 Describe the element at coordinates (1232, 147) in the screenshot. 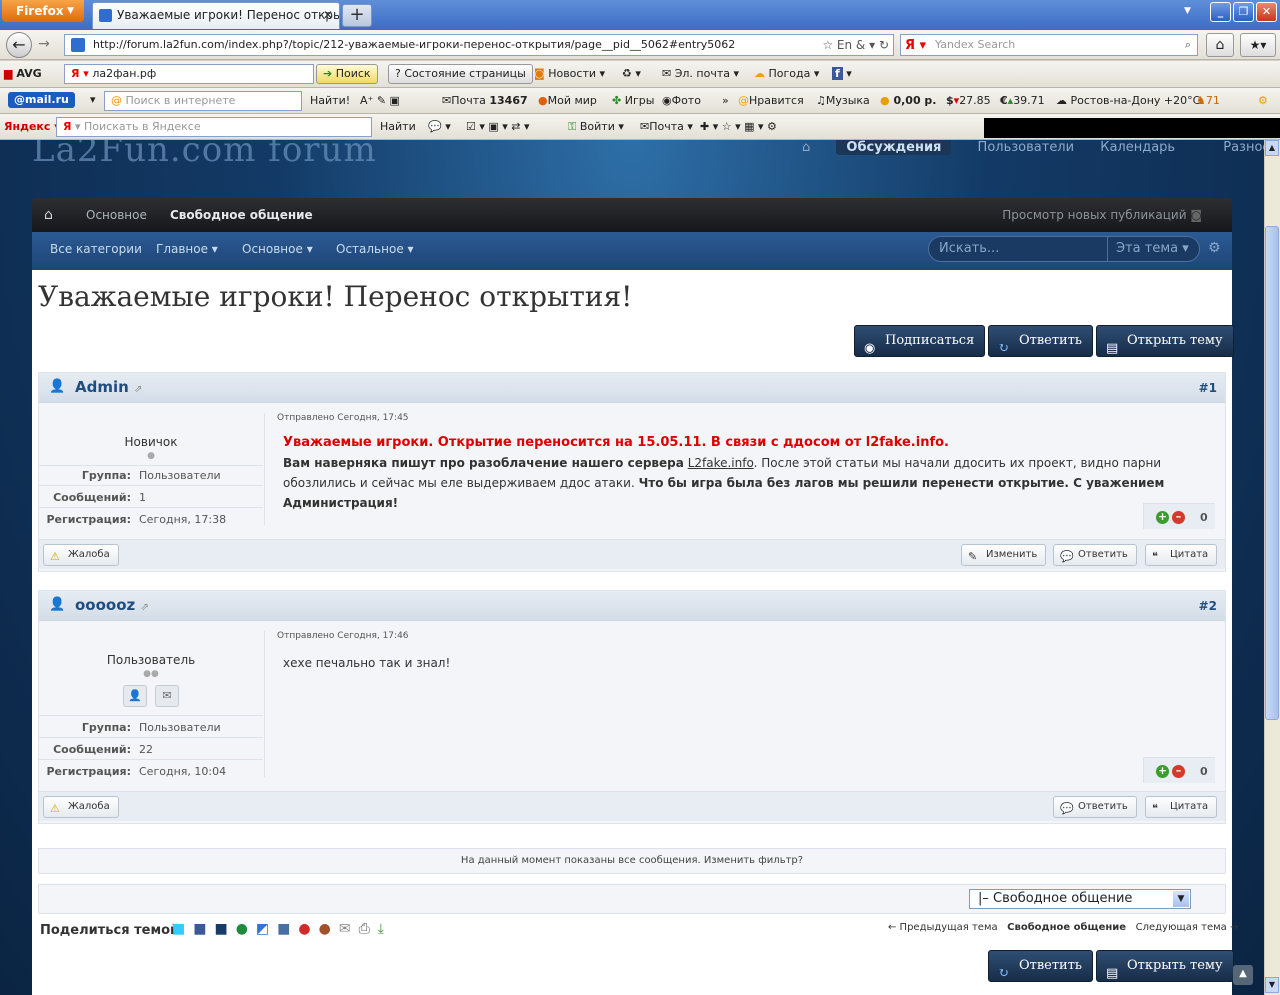

I see `nav-misc: Разное ▾` at that location.